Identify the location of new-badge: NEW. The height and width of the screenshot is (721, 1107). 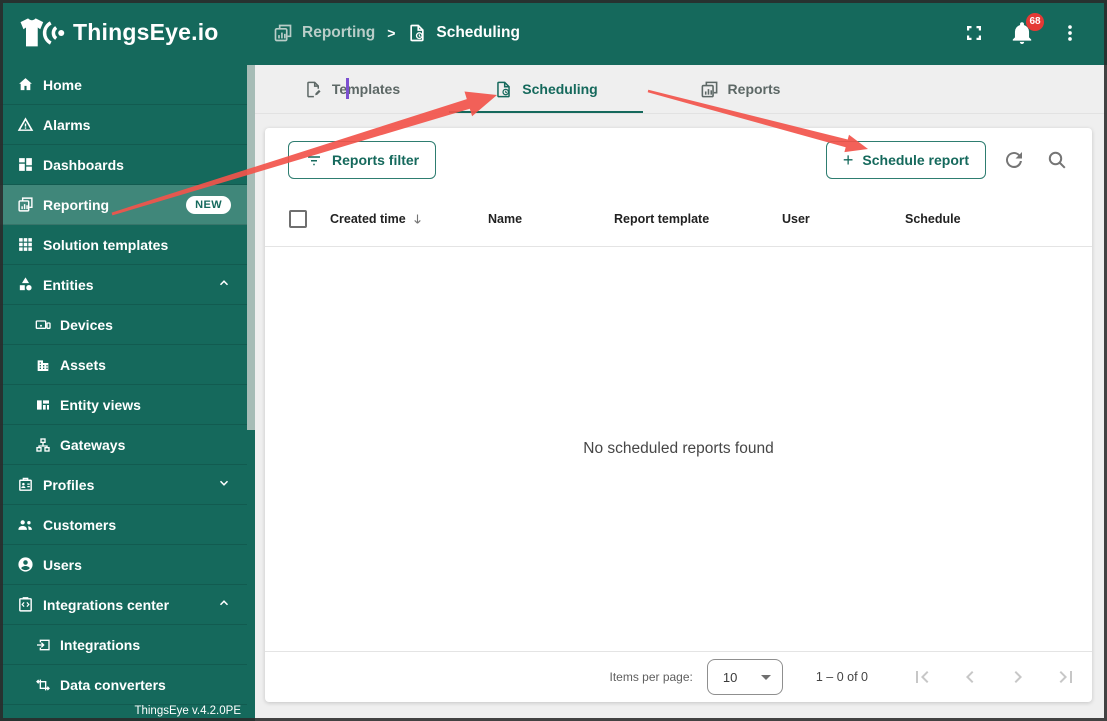
(208, 204).